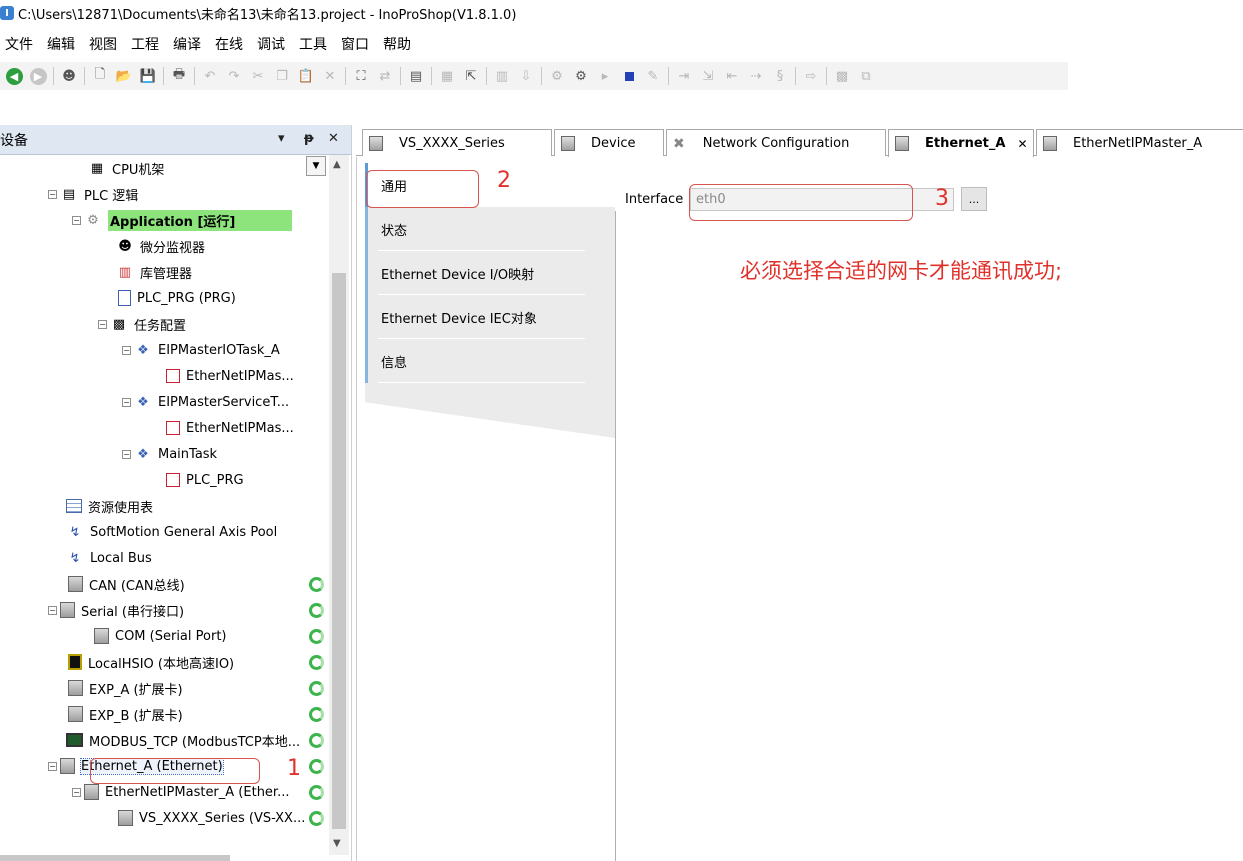 Image resolution: width=1243 pixels, height=861 pixels. What do you see at coordinates (306, 76) in the screenshot?
I see `paste-button: 📋` at bounding box center [306, 76].